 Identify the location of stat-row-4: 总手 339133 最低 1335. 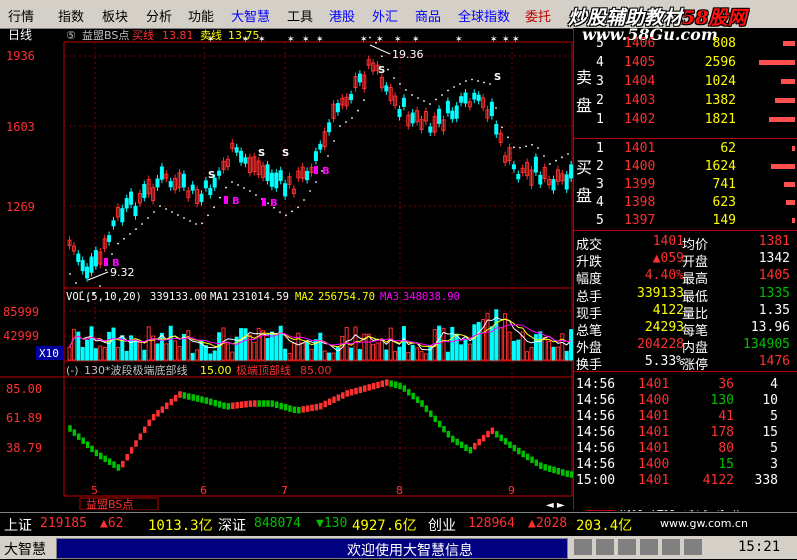
(685, 295).